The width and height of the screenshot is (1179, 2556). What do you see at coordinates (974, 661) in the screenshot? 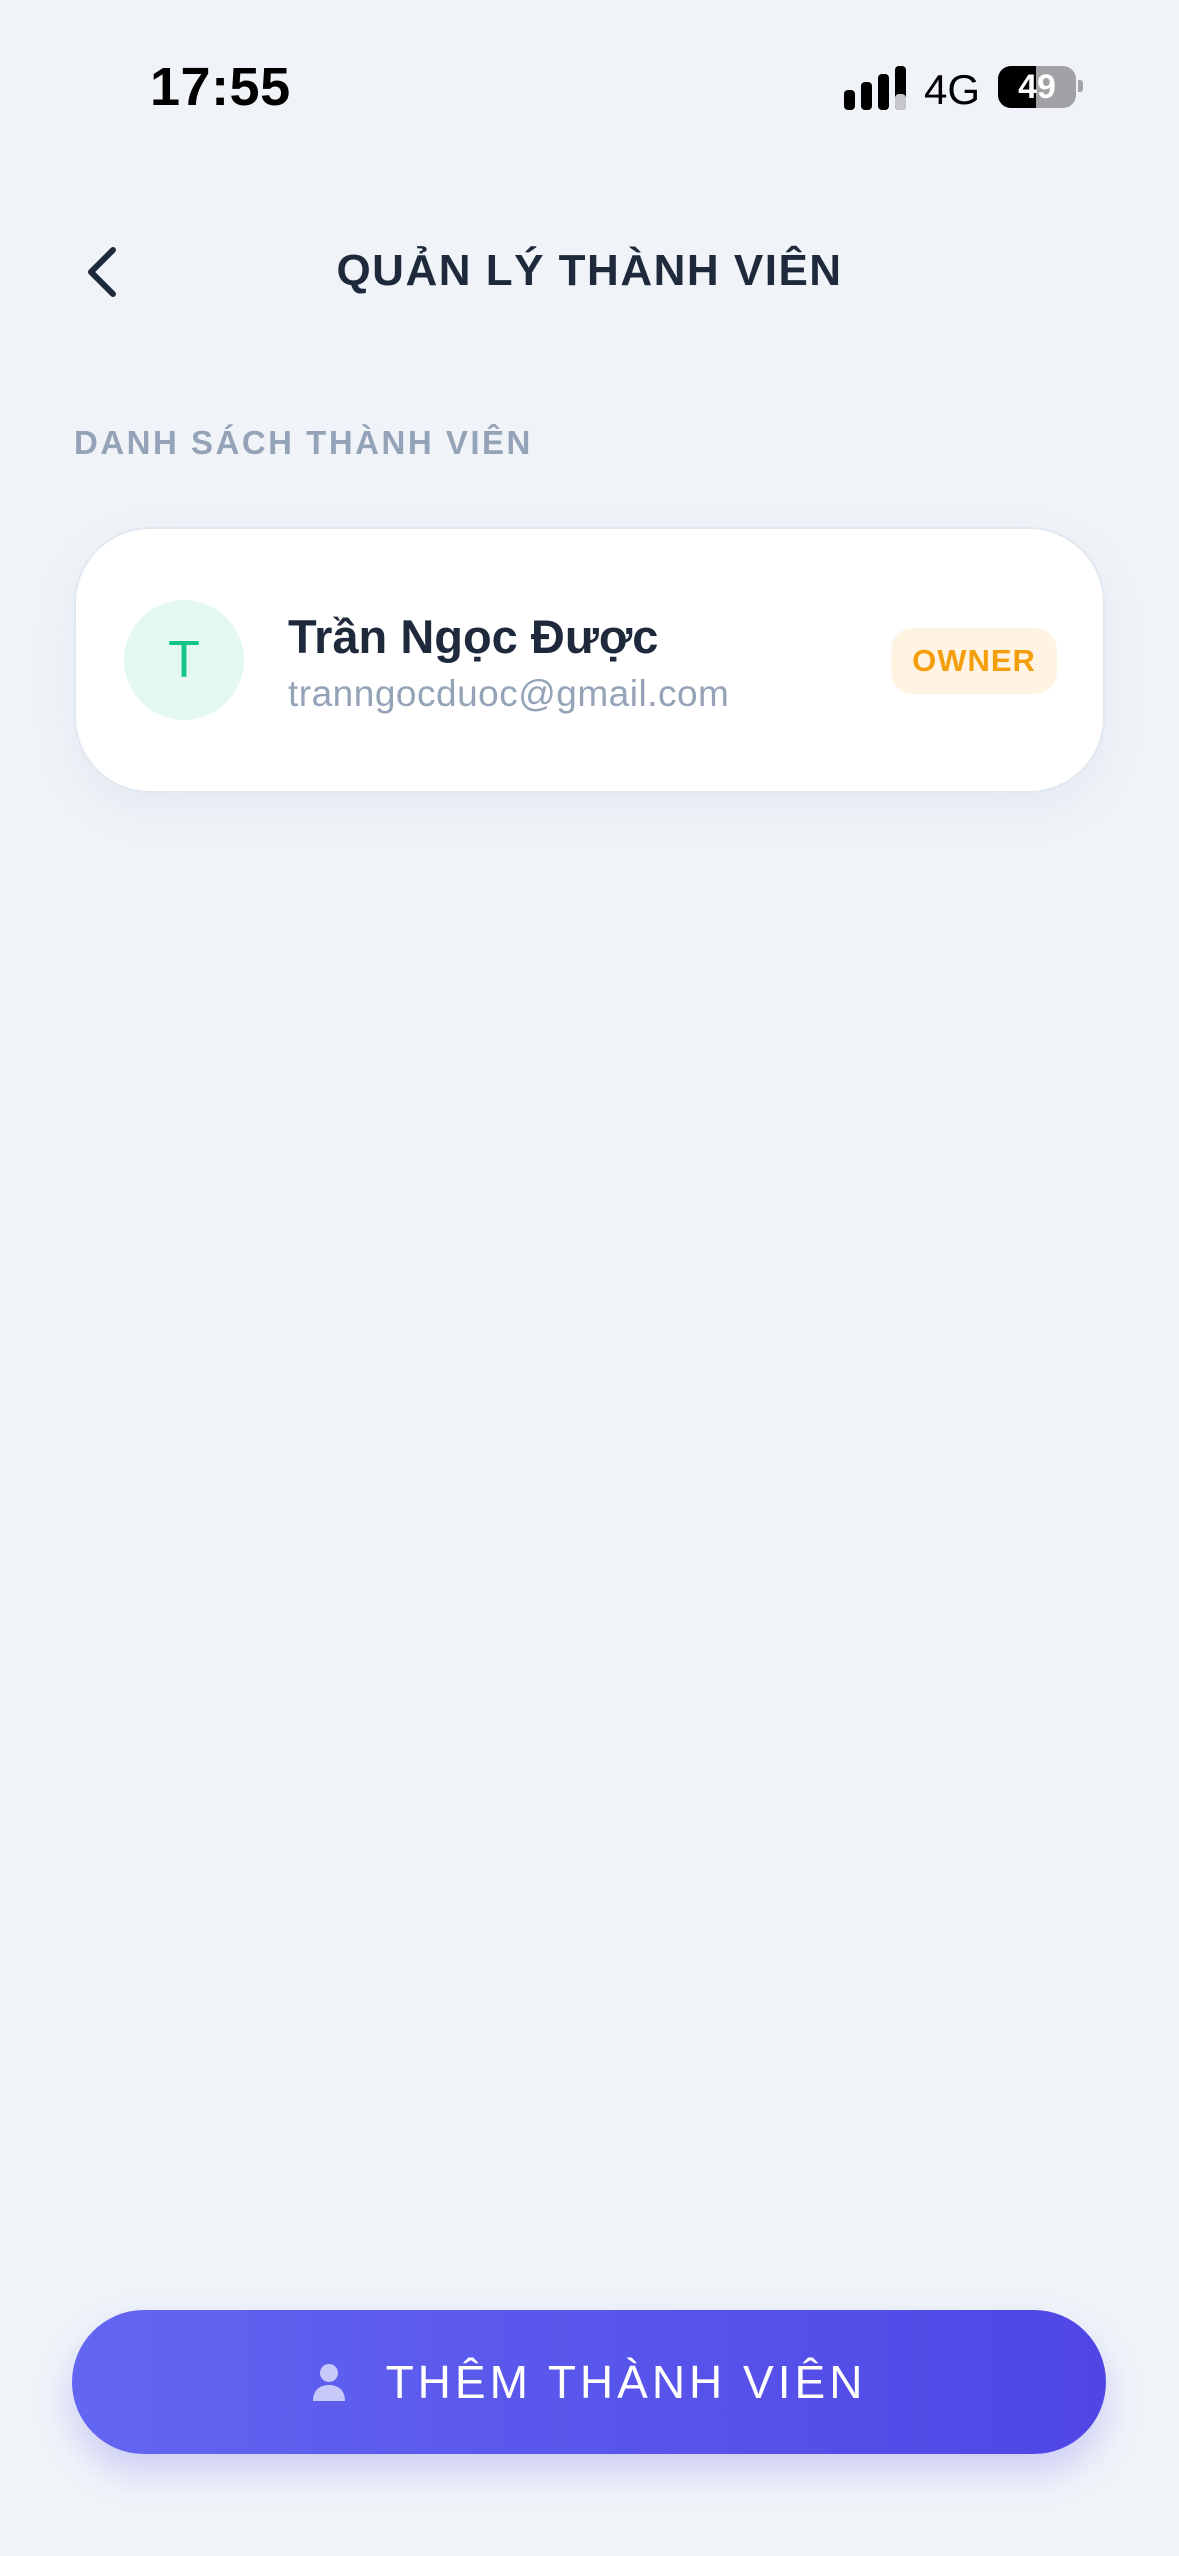
I see `role-badge: OWNER` at bounding box center [974, 661].